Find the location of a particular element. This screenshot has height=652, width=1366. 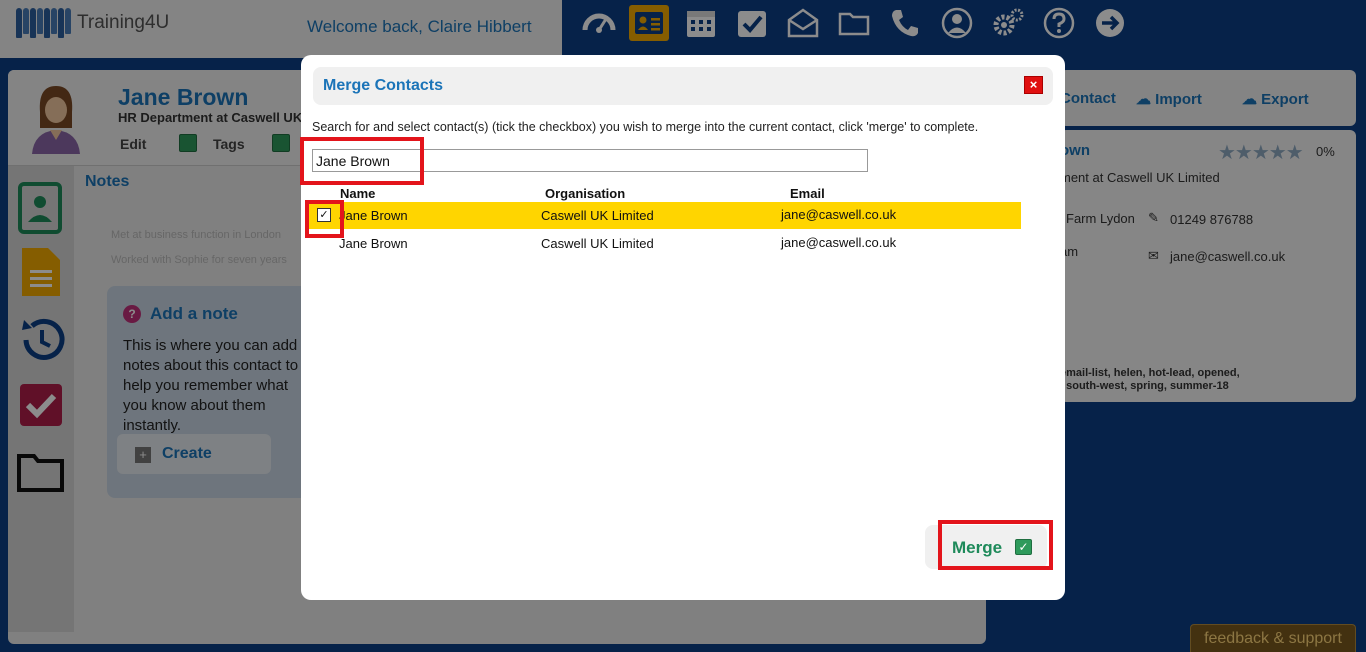

contact-search-input is located at coordinates (590, 160).